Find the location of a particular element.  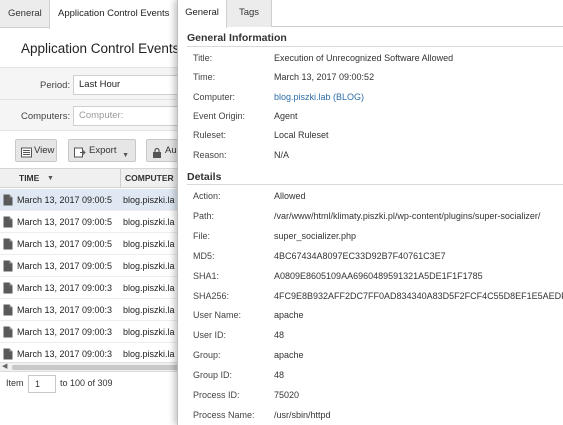

column-divider is located at coordinates (120, 178).